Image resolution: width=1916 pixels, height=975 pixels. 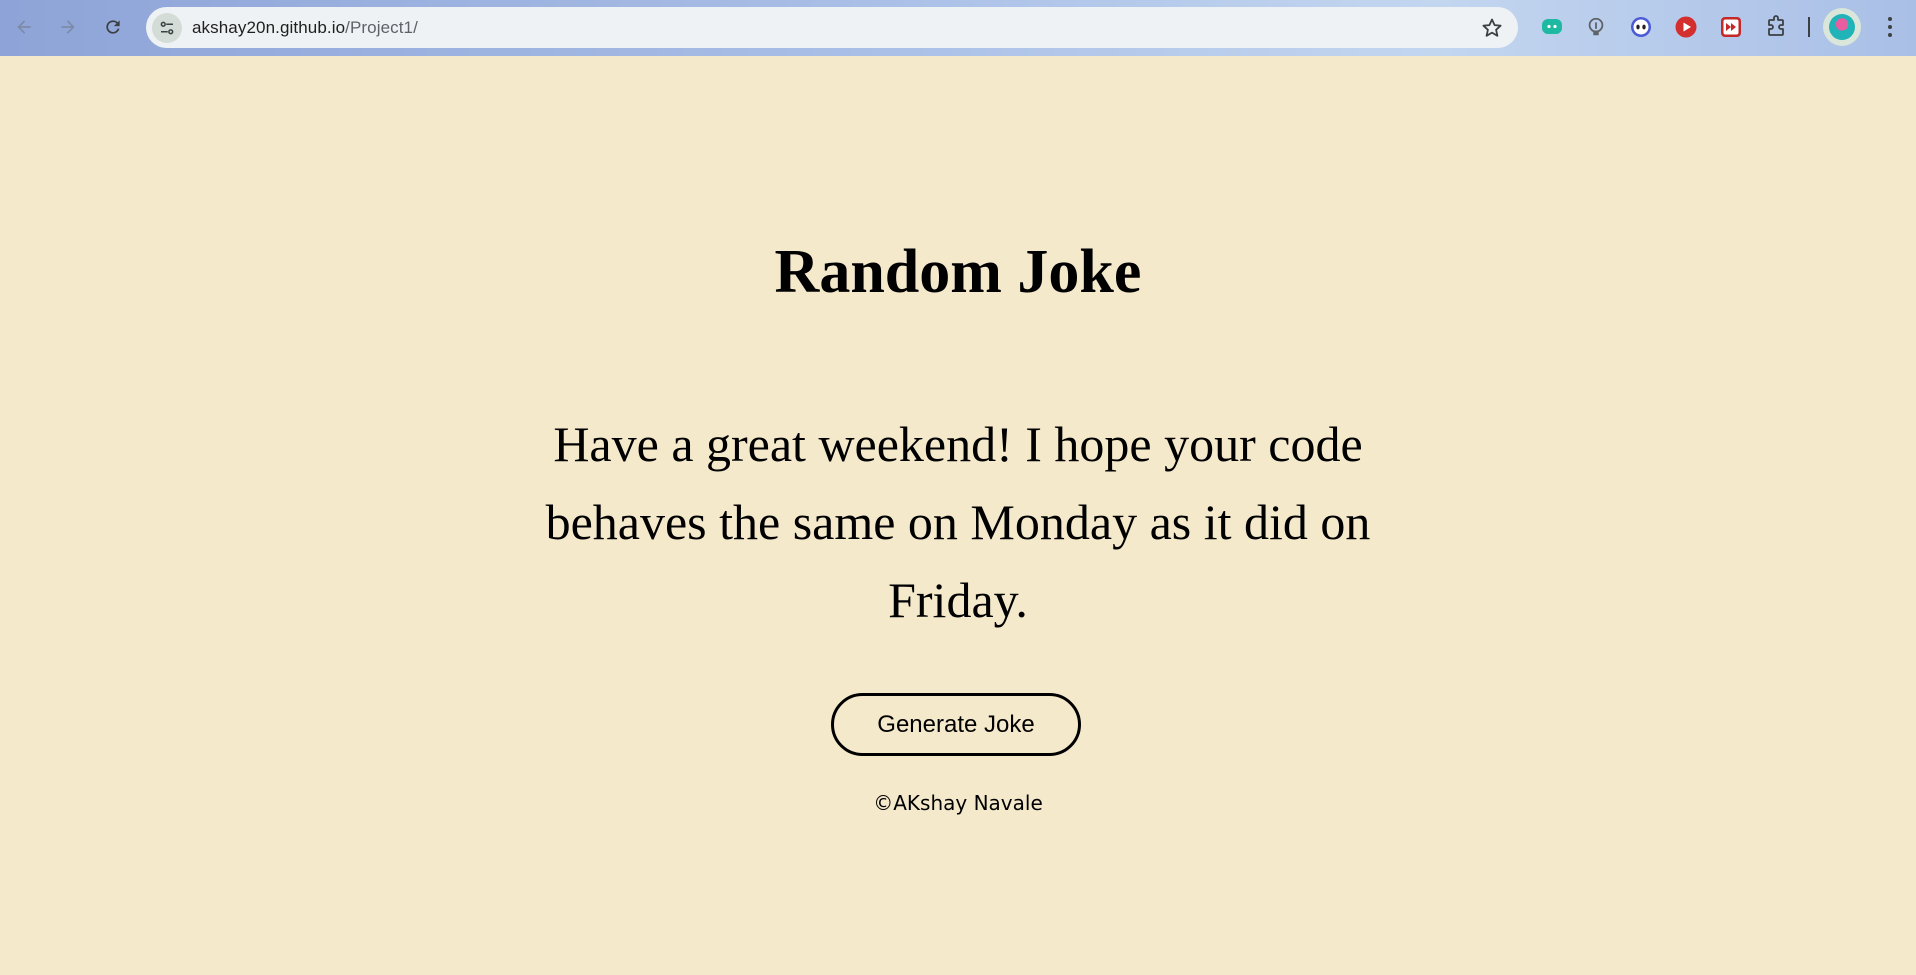 I want to click on reload-button, so click(x=113, y=27).